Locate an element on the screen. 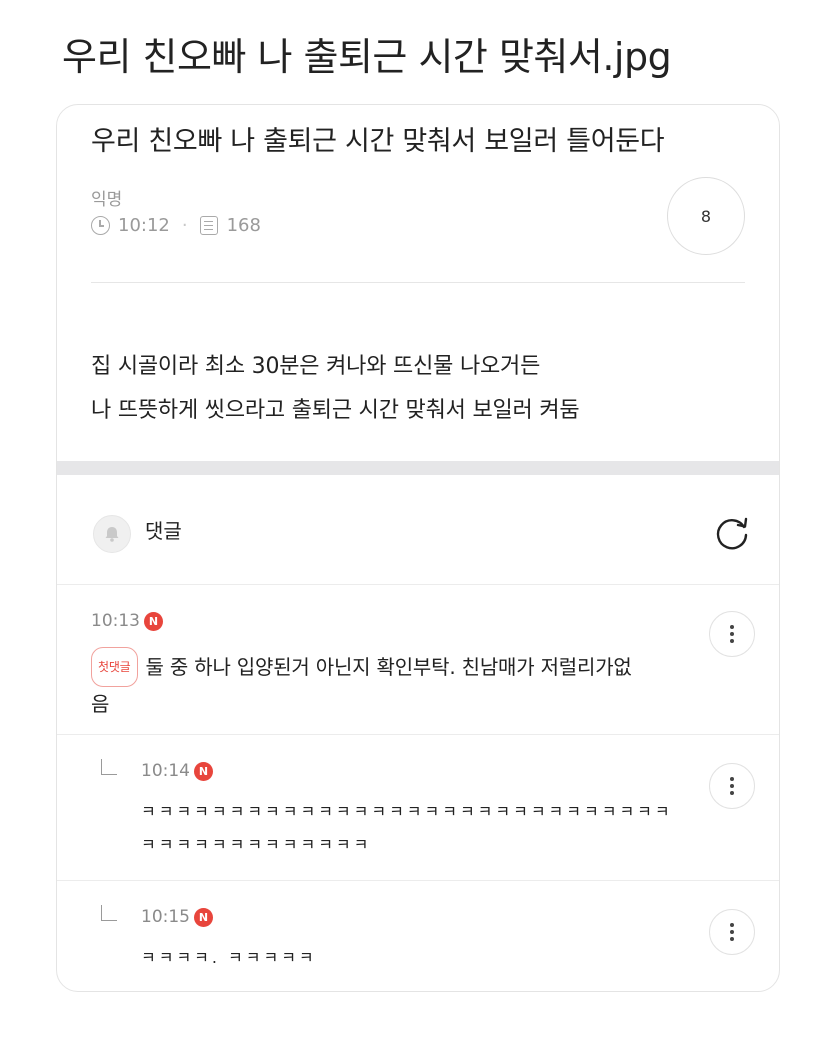 This screenshot has height=1044, width=835. comment-time-row: 10:14 N is located at coordinates (177, 771).